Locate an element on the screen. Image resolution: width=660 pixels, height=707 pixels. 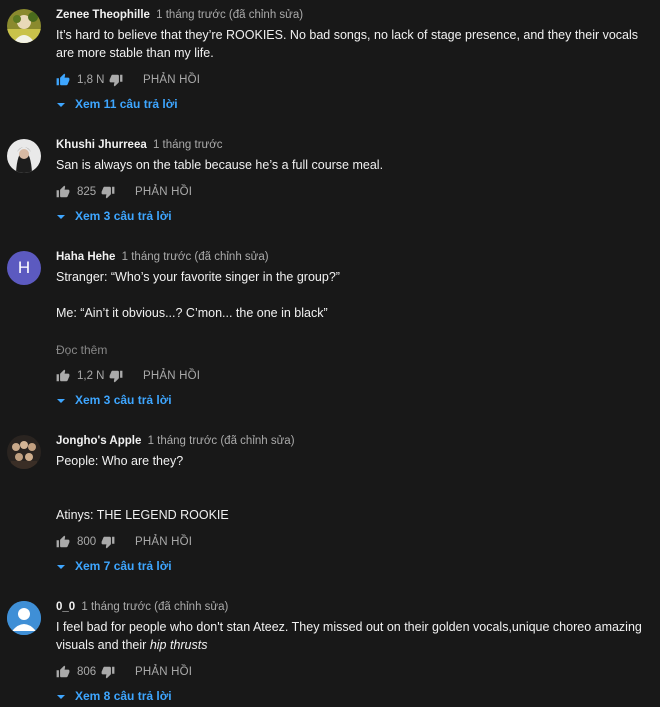
comment-actions: 1,8 N PHẢN HỒI is located at coordinates (128, 80).